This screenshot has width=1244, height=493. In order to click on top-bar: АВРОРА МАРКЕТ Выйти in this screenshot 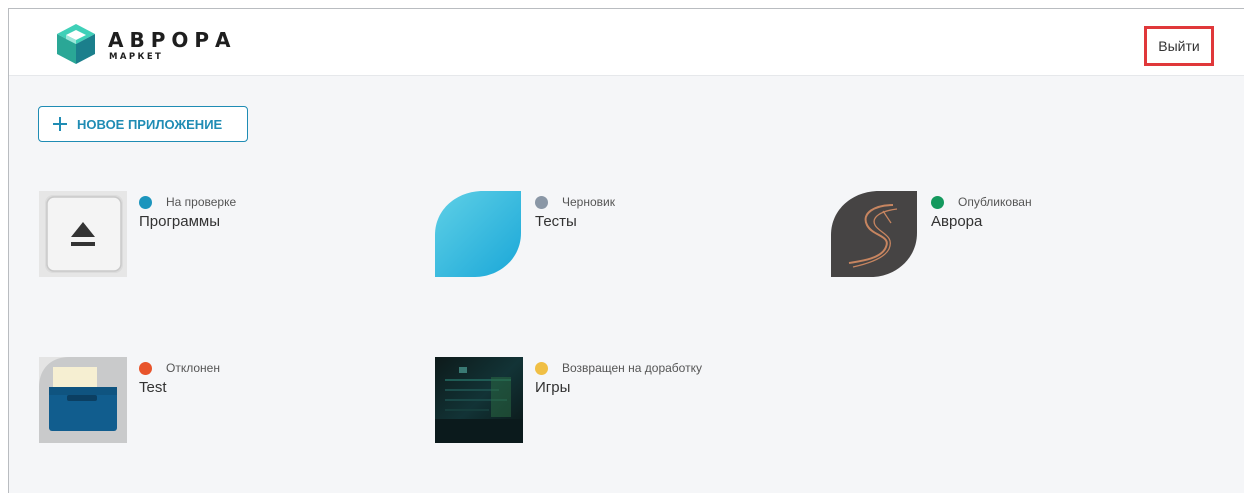, I will do `click(626, 42)`.